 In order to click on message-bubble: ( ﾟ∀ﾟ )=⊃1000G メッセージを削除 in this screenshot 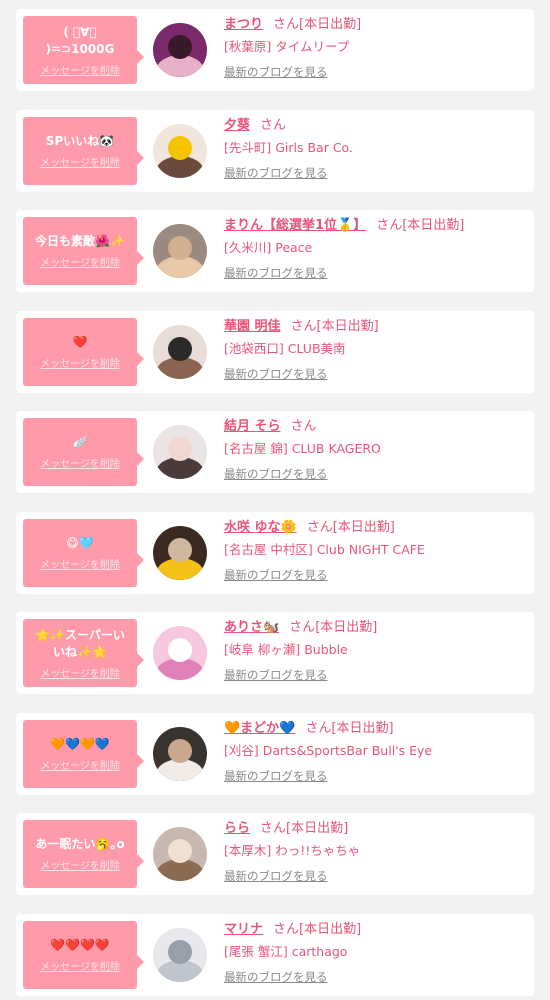, I will do `click(83, 50)`.